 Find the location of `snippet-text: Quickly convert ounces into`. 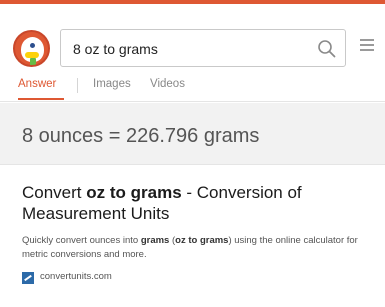

snippet-text: Quickly convert ounces into is located at coordinates (81, 240).